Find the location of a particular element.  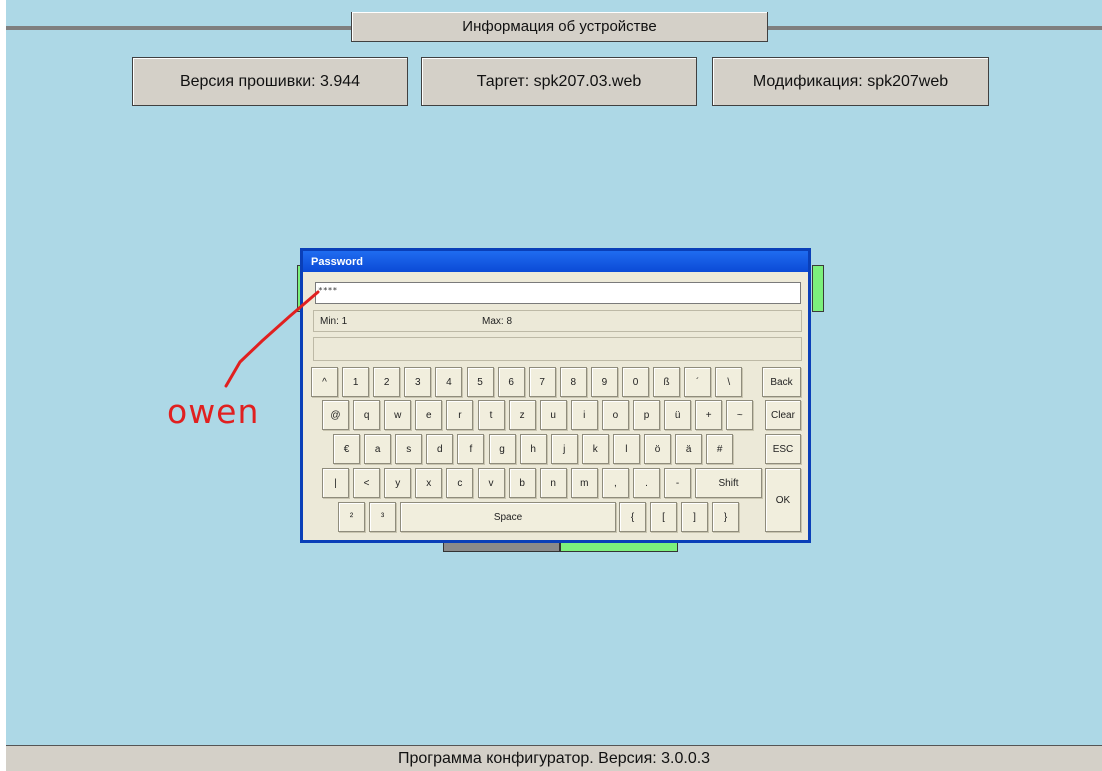

key-3-row1: 3 is located at coordinates (418, 382).